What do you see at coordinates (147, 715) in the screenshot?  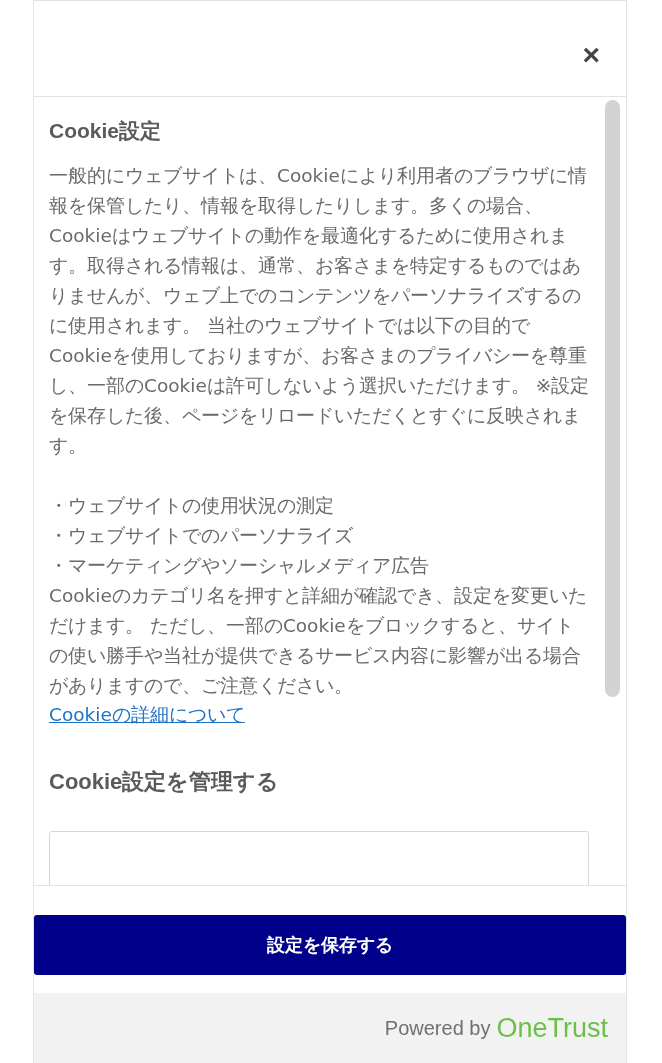 I see `details-link: Cookieの詳細について` at bounding box center [147, 715].